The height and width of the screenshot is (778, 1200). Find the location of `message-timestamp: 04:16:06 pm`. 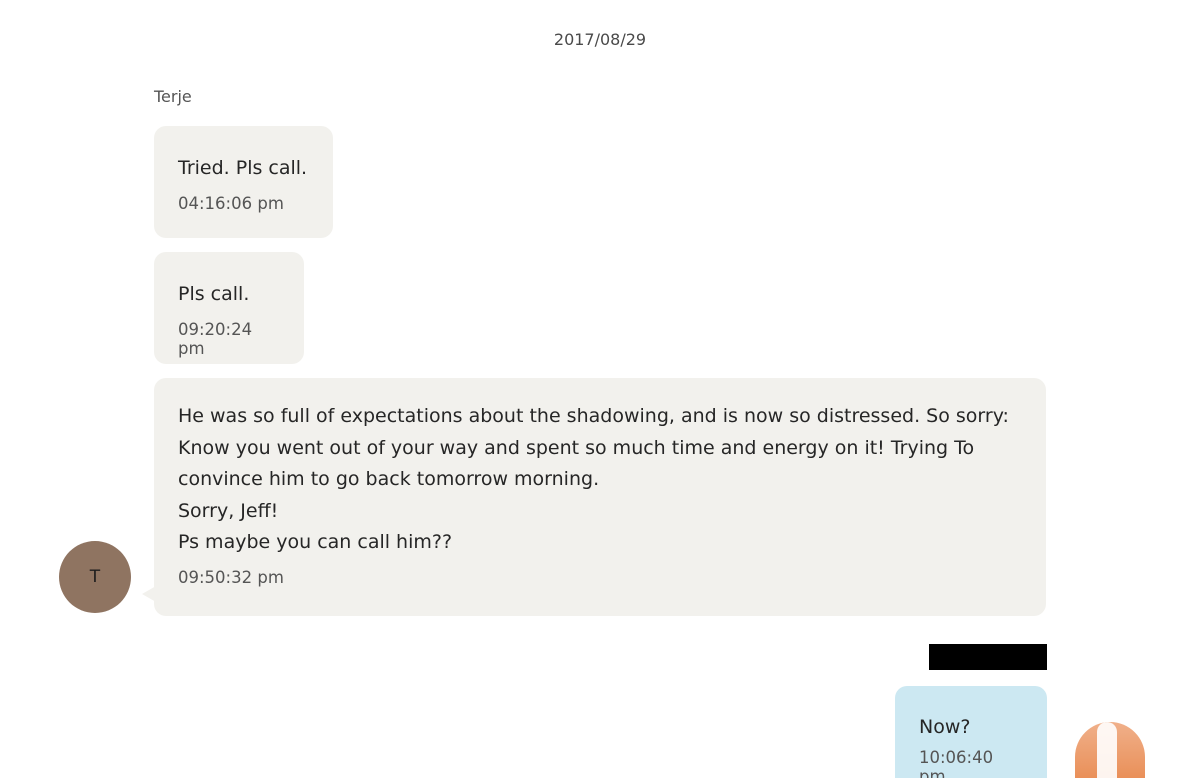

message-timestamp: 04:16:06 pm is located at coordinates (231, 203).